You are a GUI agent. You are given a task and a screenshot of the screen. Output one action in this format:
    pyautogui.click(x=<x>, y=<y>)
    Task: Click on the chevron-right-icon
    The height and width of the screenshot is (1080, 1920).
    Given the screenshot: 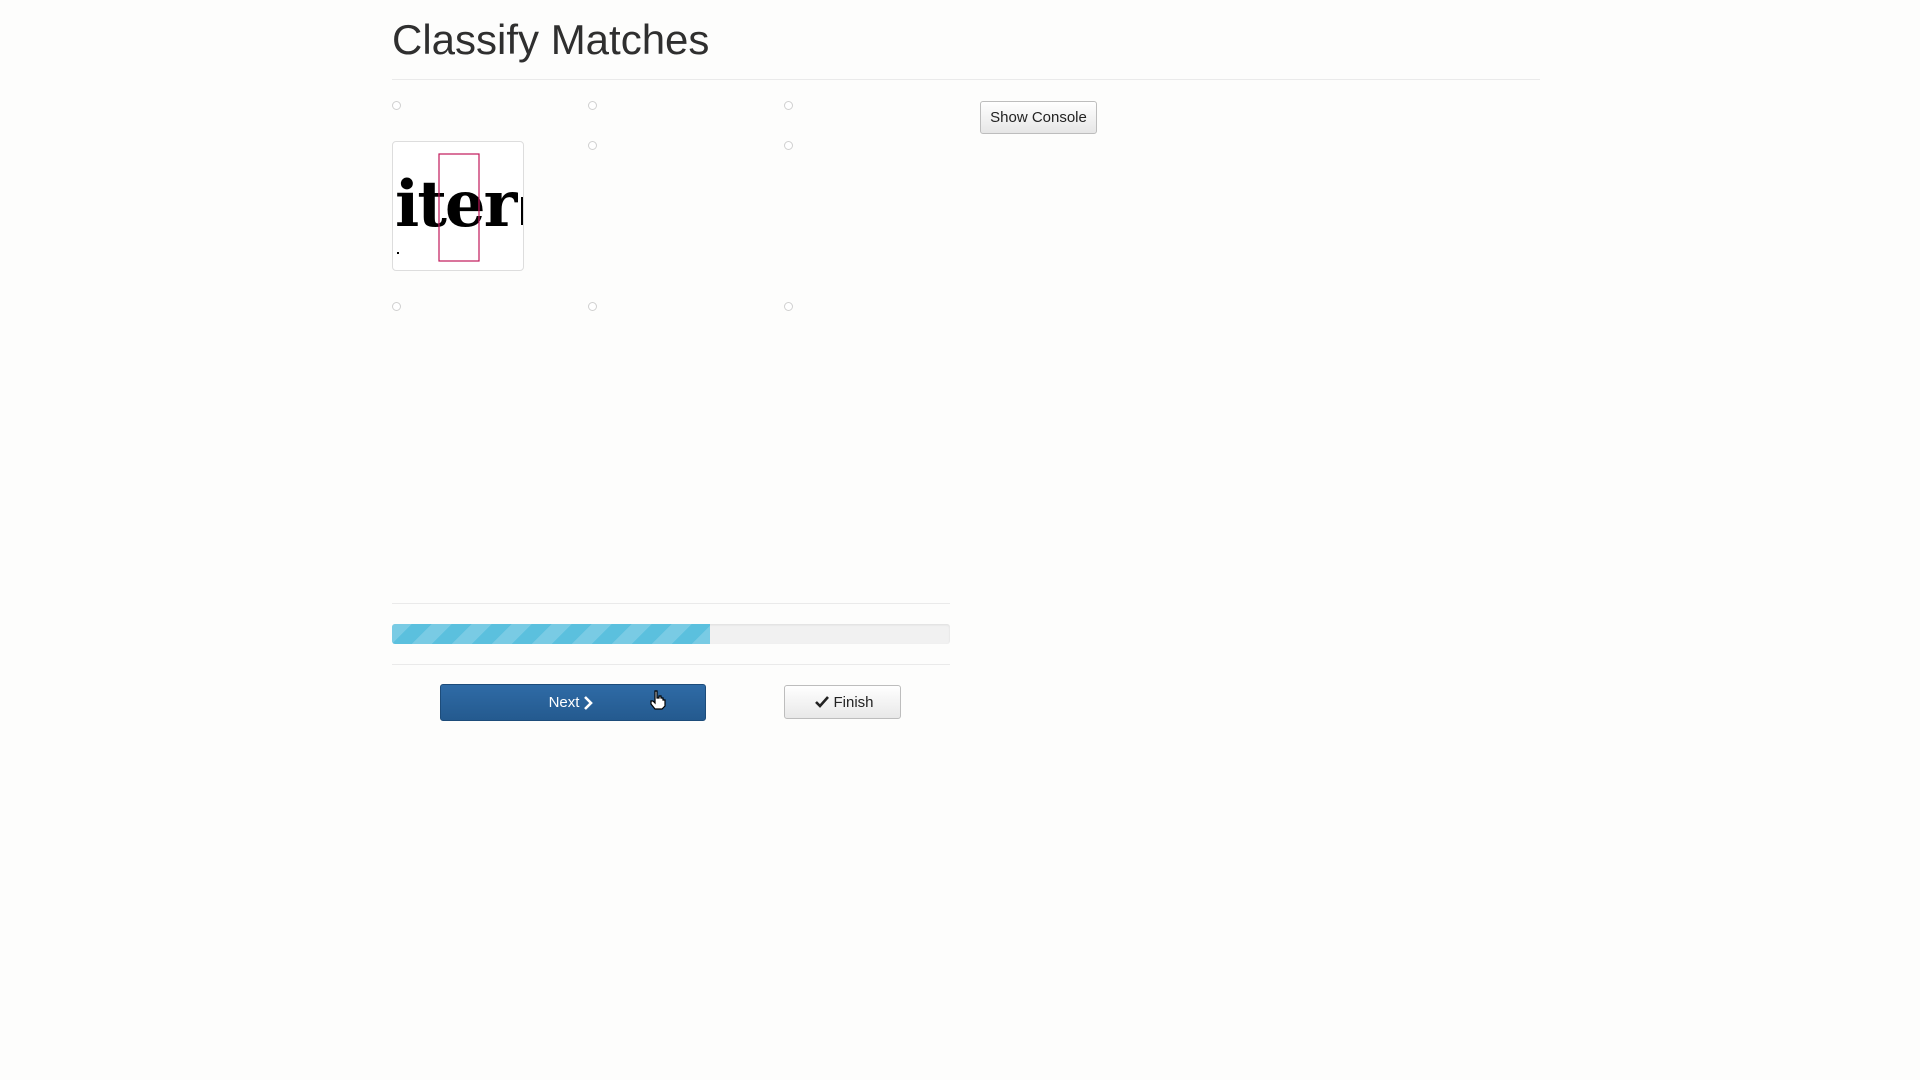 What is the action you would take?
    pyautogui.click(x=588, y=702)
    